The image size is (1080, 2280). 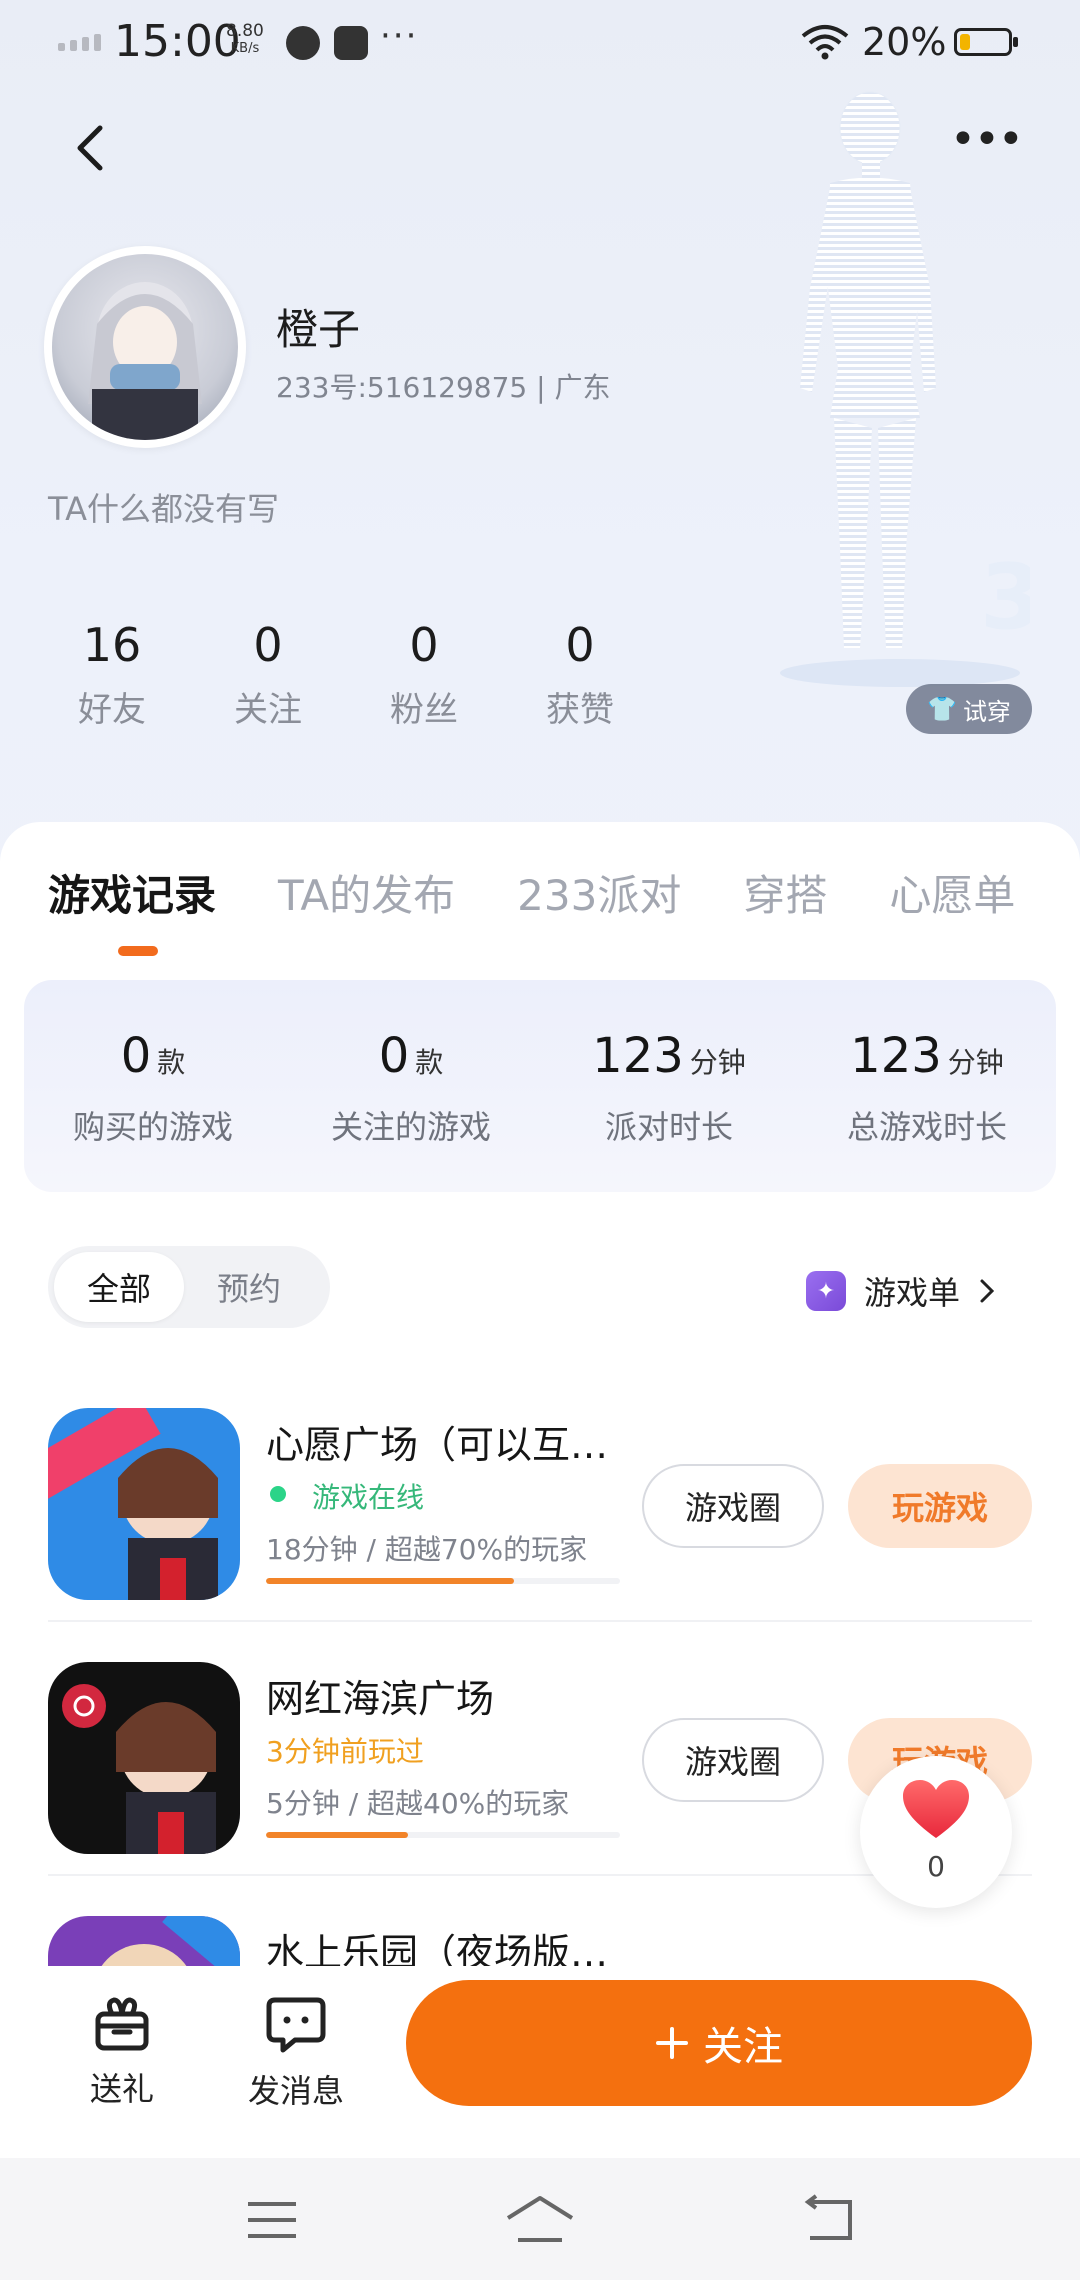 What do you see at coordinates (112, 674) in the screenshot?
I see `stat-friends: 16 好友` at bounding box center [112, 674].